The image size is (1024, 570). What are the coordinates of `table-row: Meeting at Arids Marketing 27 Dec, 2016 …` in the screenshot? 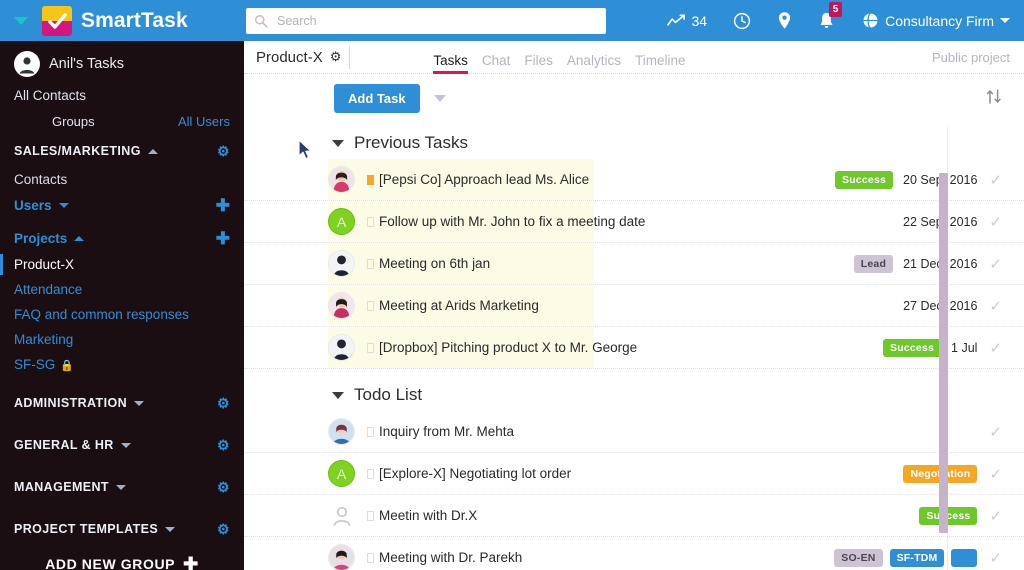 It's located at (634, 306).